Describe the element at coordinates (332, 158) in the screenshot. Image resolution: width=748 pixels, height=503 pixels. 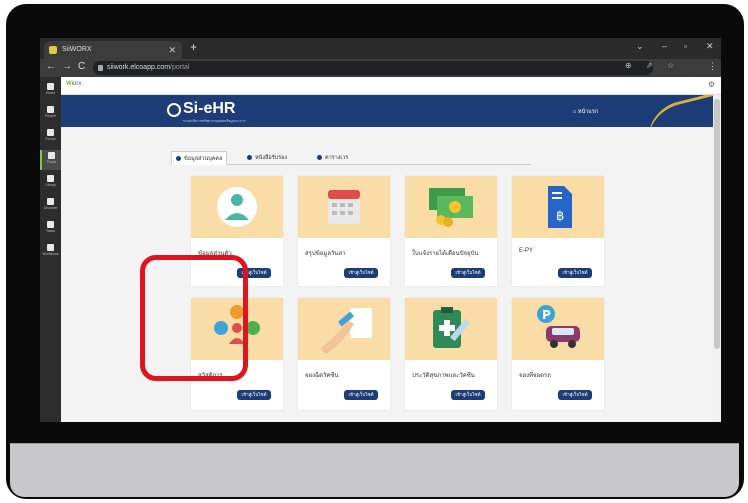
I see `tab-schedule: ตารางเวร` at that location.